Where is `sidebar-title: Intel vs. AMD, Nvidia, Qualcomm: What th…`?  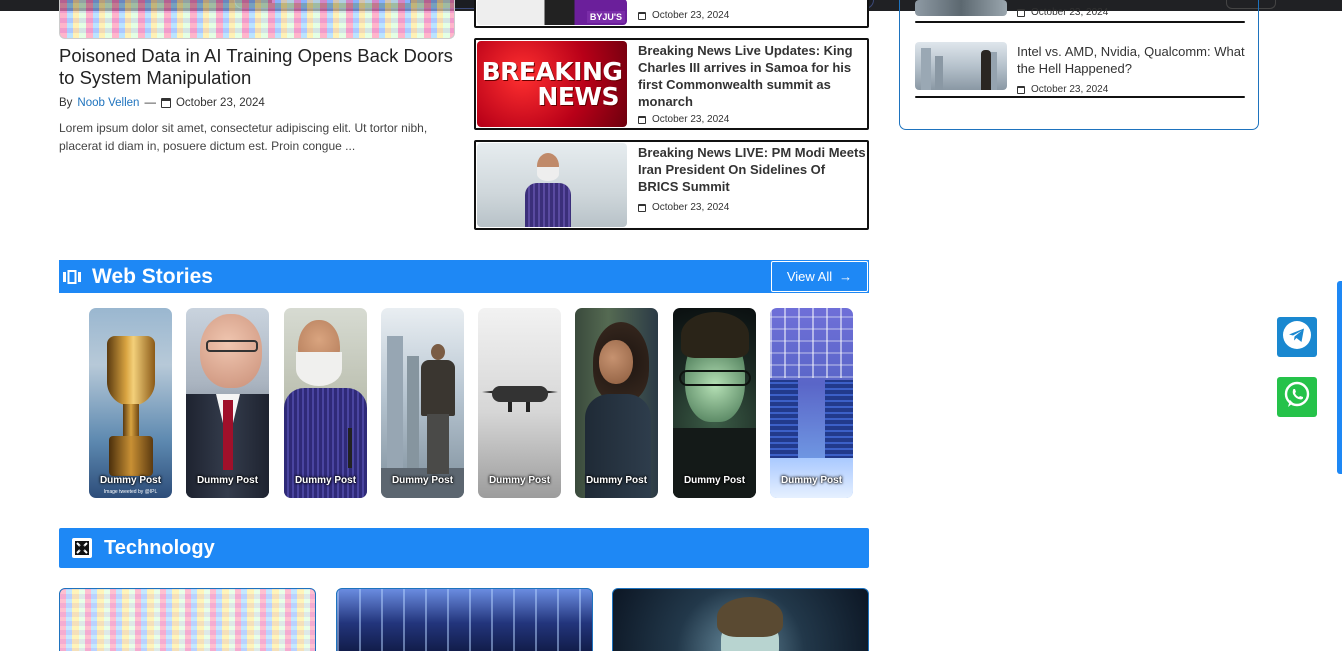 sidebar-title: Intel vs. AMD, Nvidia, Qualcomm: What th… is located at coordinates (1132, 60).